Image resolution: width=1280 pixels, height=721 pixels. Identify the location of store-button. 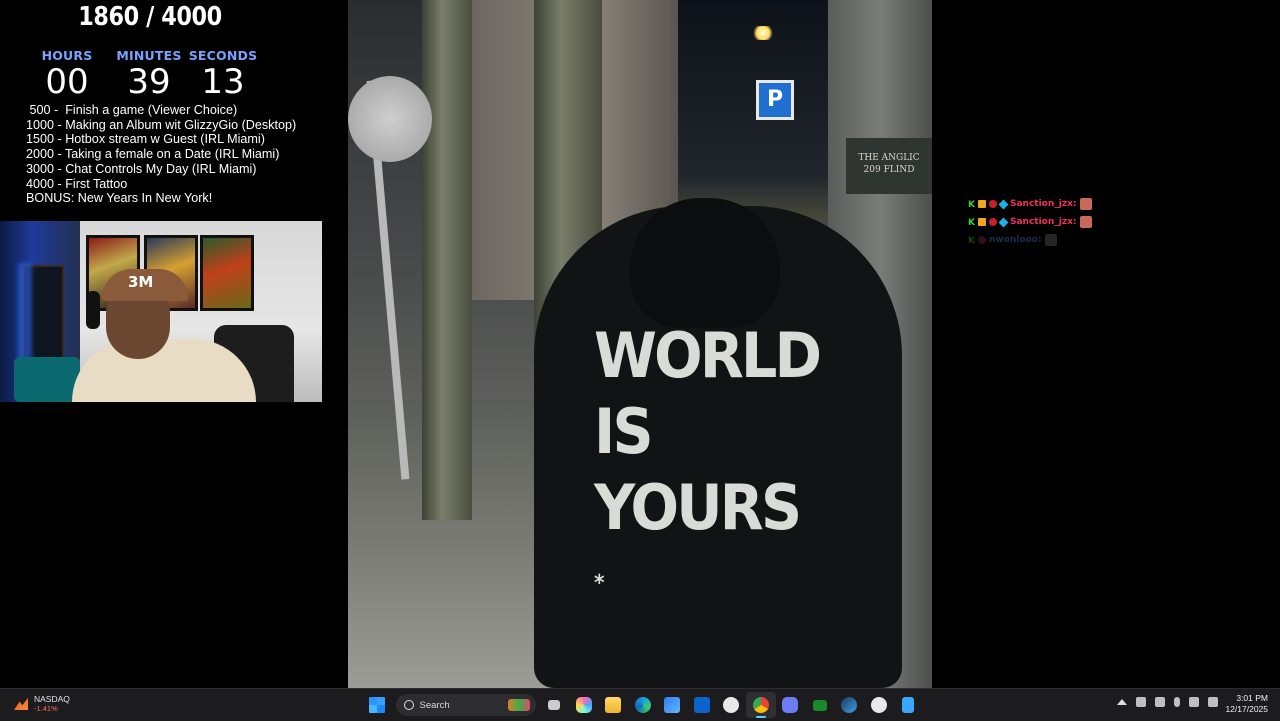
(673, 705).